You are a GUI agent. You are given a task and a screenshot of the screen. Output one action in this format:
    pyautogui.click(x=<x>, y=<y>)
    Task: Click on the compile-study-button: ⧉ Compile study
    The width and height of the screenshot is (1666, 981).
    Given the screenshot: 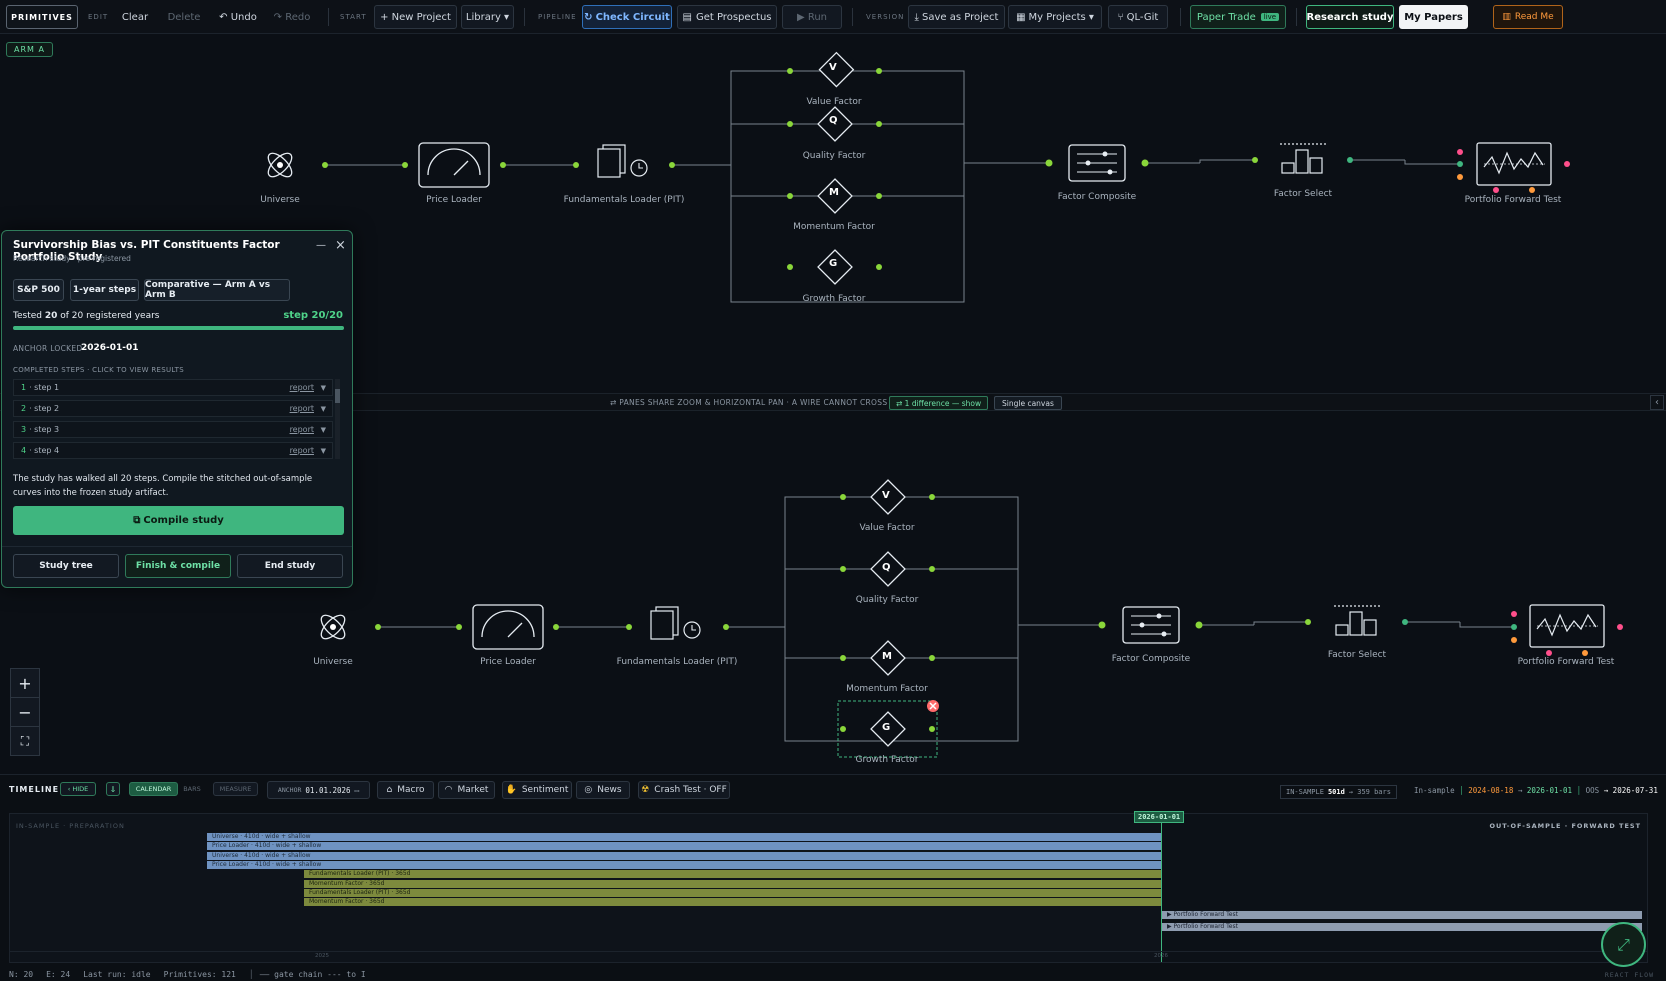 What is the action you would take?
    pyautogui.click(x=178, y=520)
    